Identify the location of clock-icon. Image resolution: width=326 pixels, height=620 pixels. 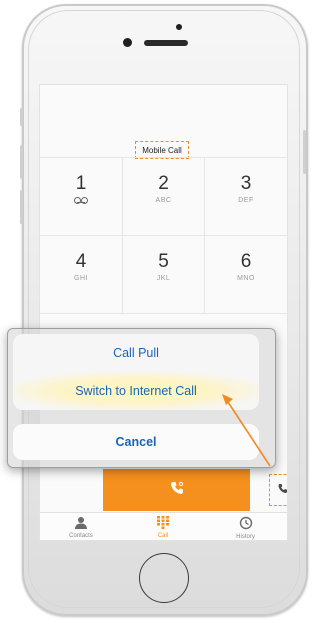
(246, 524).